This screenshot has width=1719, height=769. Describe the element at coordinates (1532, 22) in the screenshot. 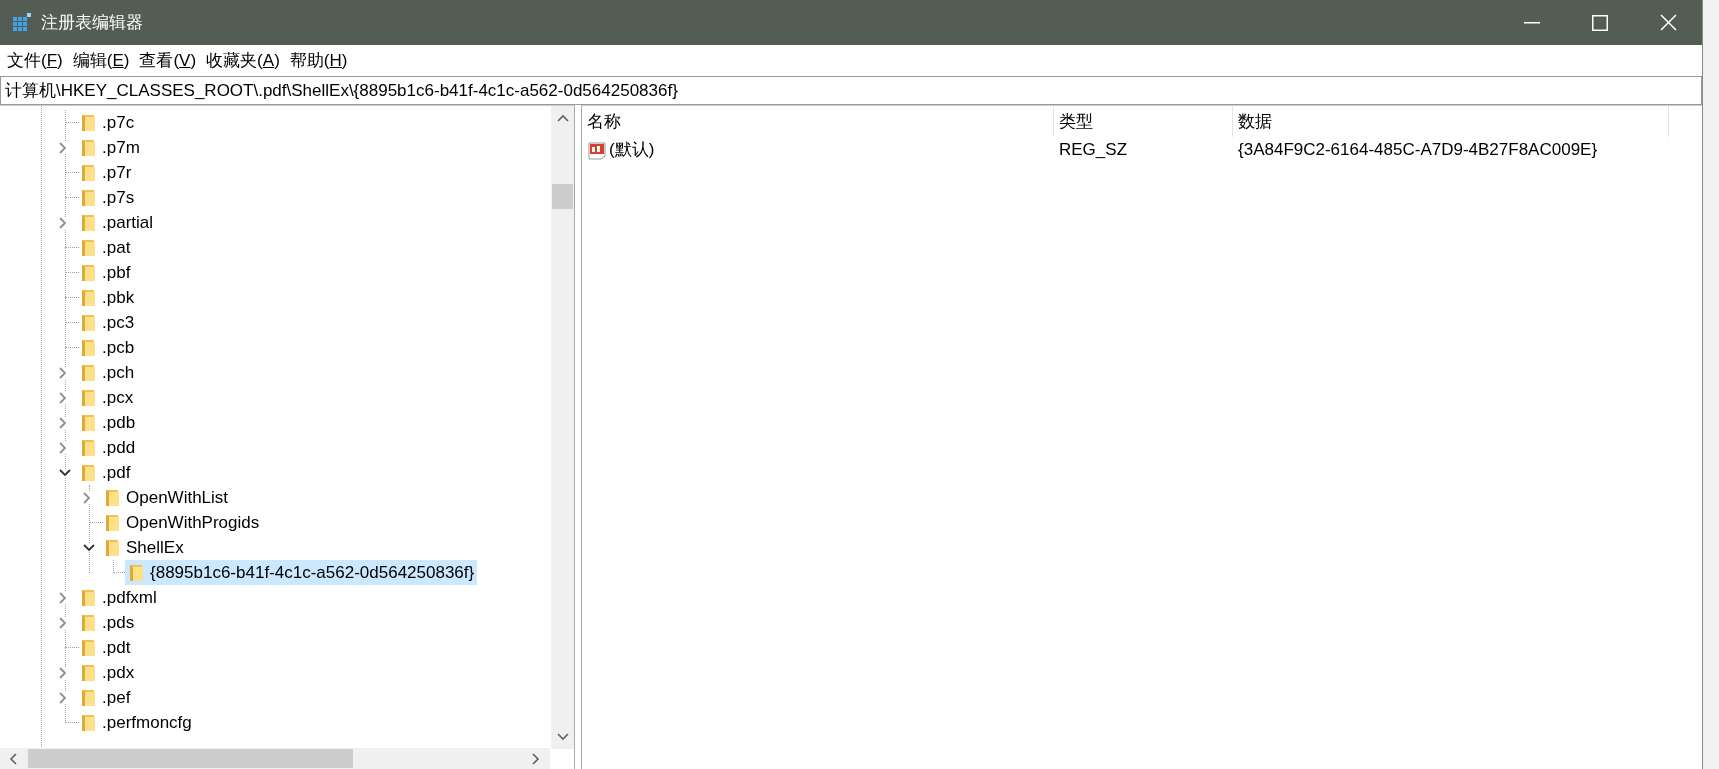

I see `minimize-icon` at that location.